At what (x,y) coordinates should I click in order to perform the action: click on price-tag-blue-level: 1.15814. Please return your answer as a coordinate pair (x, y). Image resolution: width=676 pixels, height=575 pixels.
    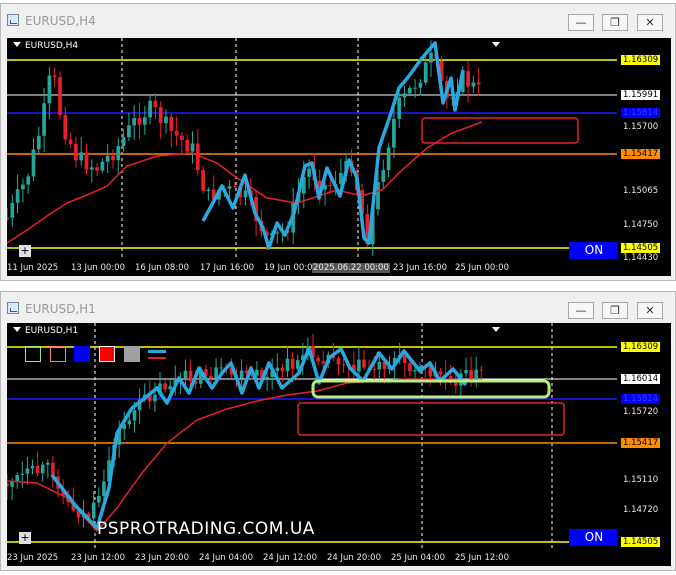
    Looking at the image, I should click on (641, 399).